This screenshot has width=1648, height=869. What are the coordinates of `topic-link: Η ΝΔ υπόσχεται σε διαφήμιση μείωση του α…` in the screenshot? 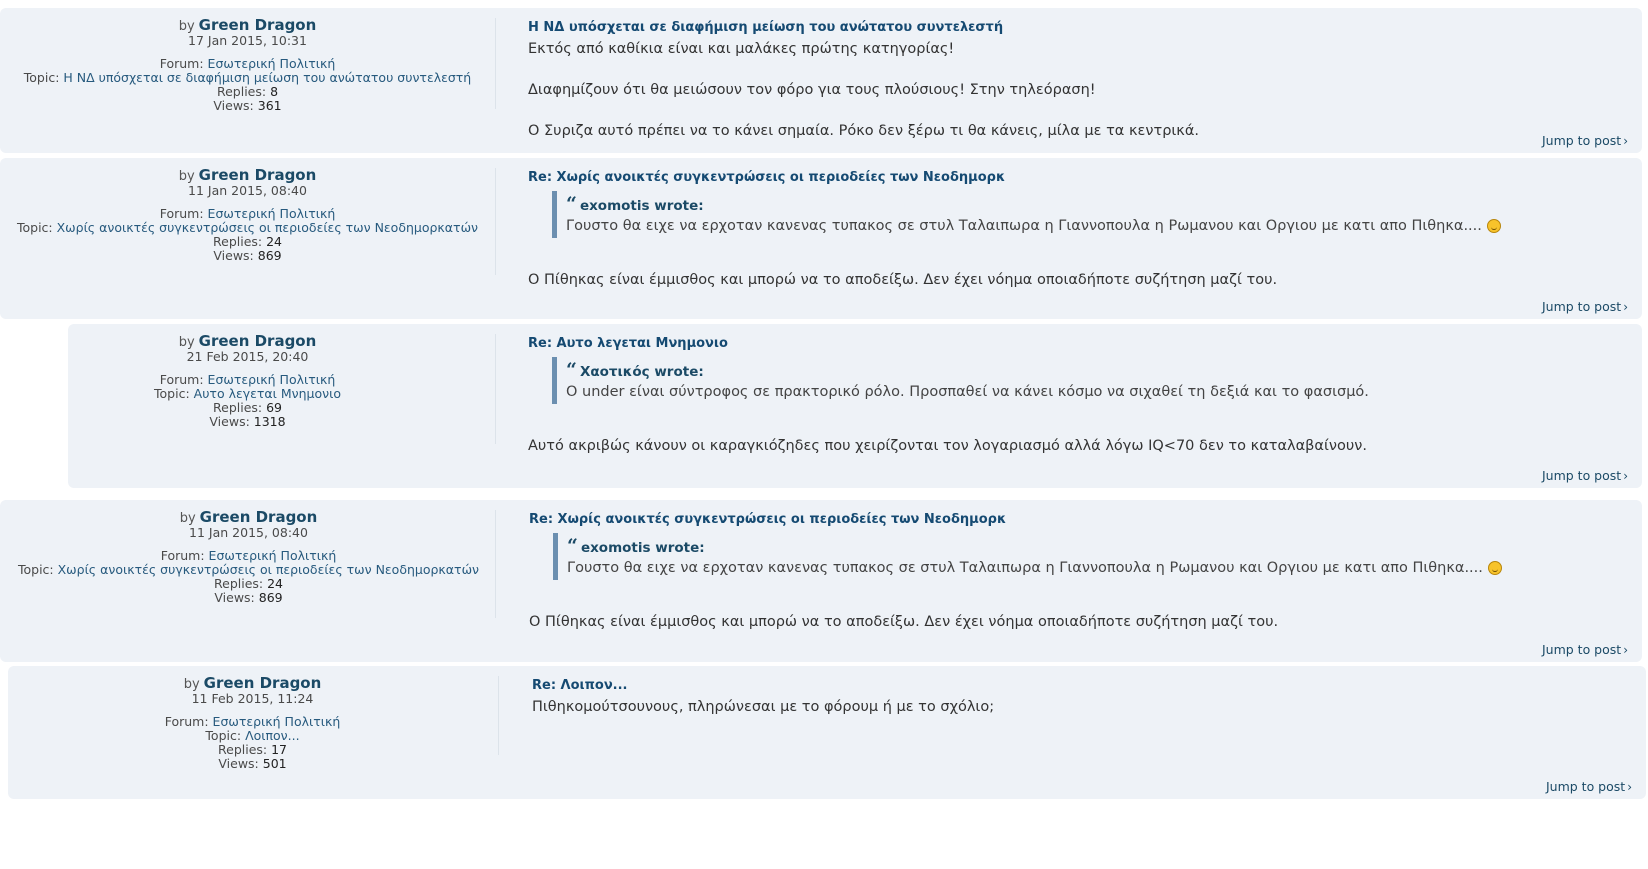 It's located at (267, 77).